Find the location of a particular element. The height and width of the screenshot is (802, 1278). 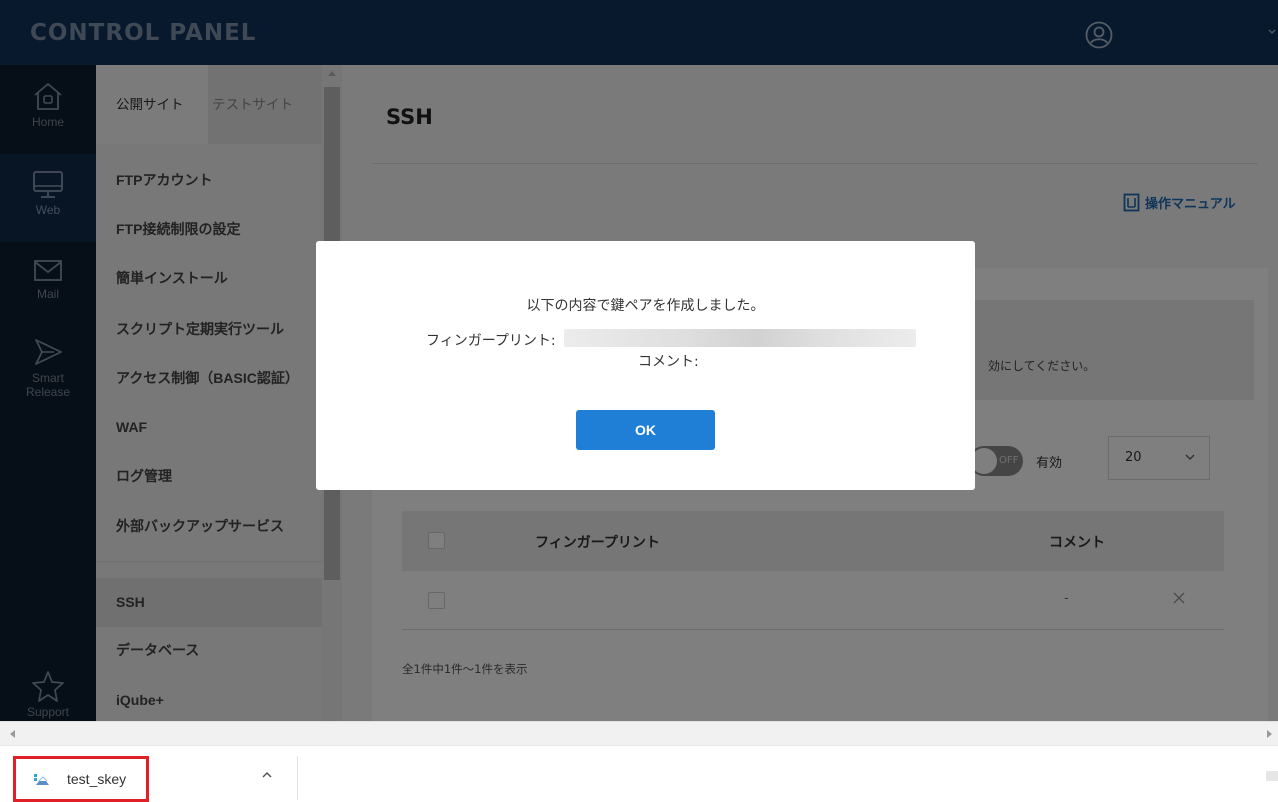

dialog-fingerprint-label: フィンガープリント: is located at coordinates (491, 341).